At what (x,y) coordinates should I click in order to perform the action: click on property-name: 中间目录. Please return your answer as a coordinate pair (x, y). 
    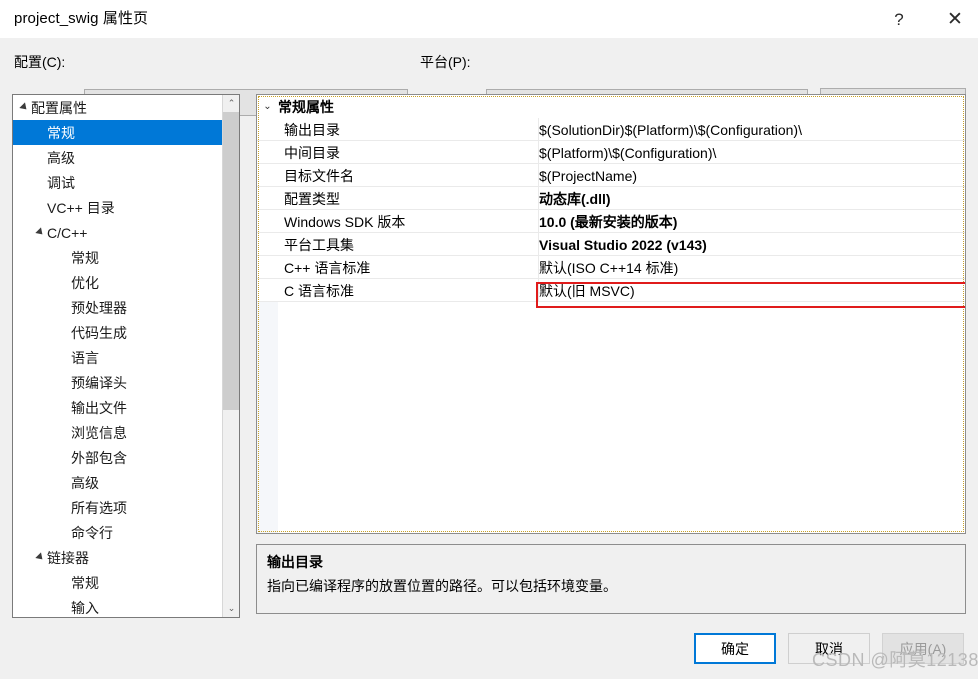
    Looking at the image, I should click on (312, 152).